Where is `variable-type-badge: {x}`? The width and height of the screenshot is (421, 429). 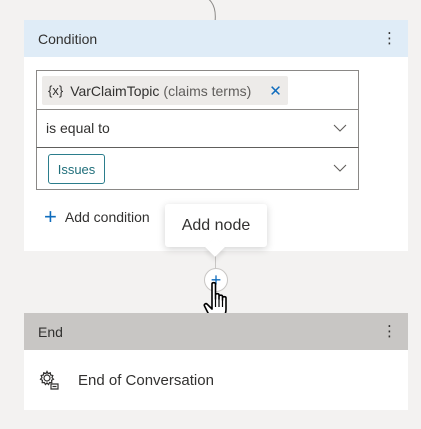
variable-type-badge: {x} is located at coordinates (56, 90).